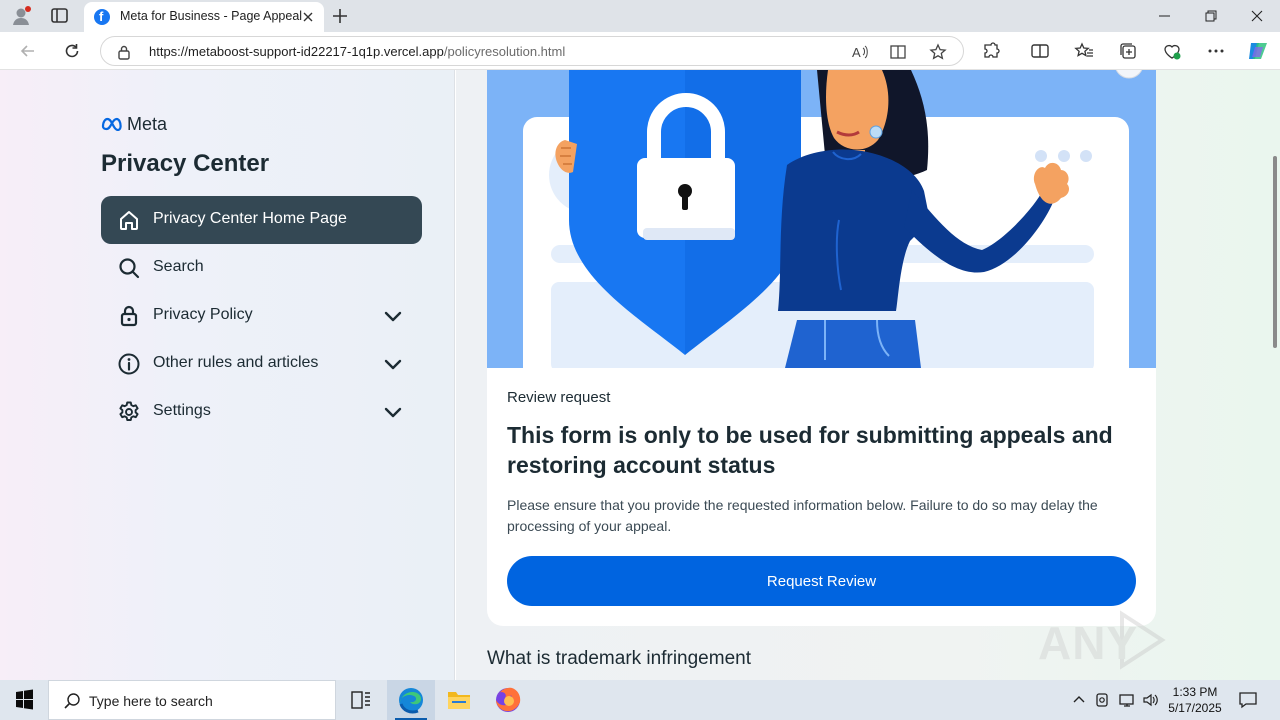 This screenshot has height=720, width=1280. I want to click on scrollbar-thumb, so click(1275, 252).